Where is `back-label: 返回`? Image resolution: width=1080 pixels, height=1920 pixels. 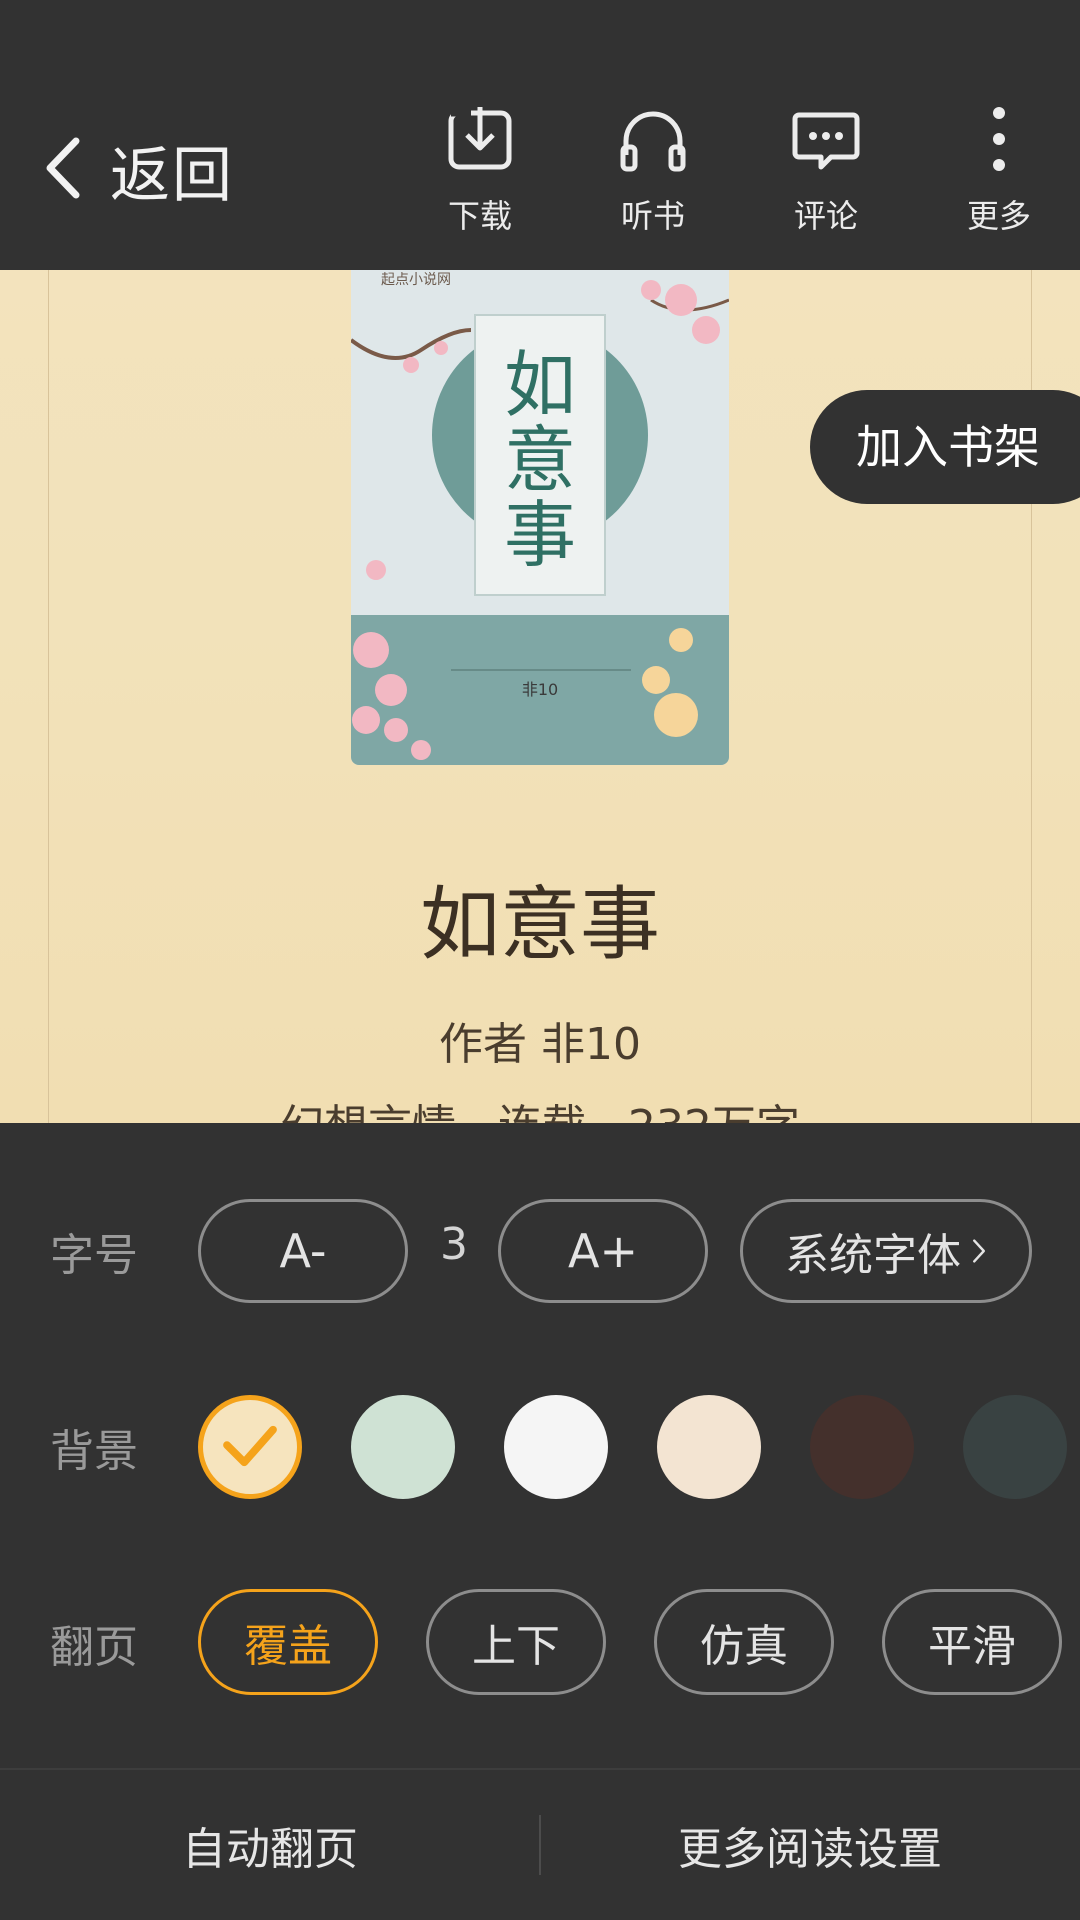
back-label: 返回 is located at coordinates (172, 175).